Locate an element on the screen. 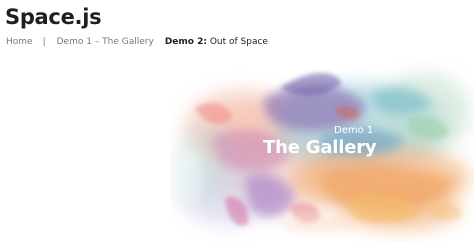 This screenshot has width=474, height=242. nav-demo1-link: Demo 1 – The Gallery is located at coordinates (105, 42).